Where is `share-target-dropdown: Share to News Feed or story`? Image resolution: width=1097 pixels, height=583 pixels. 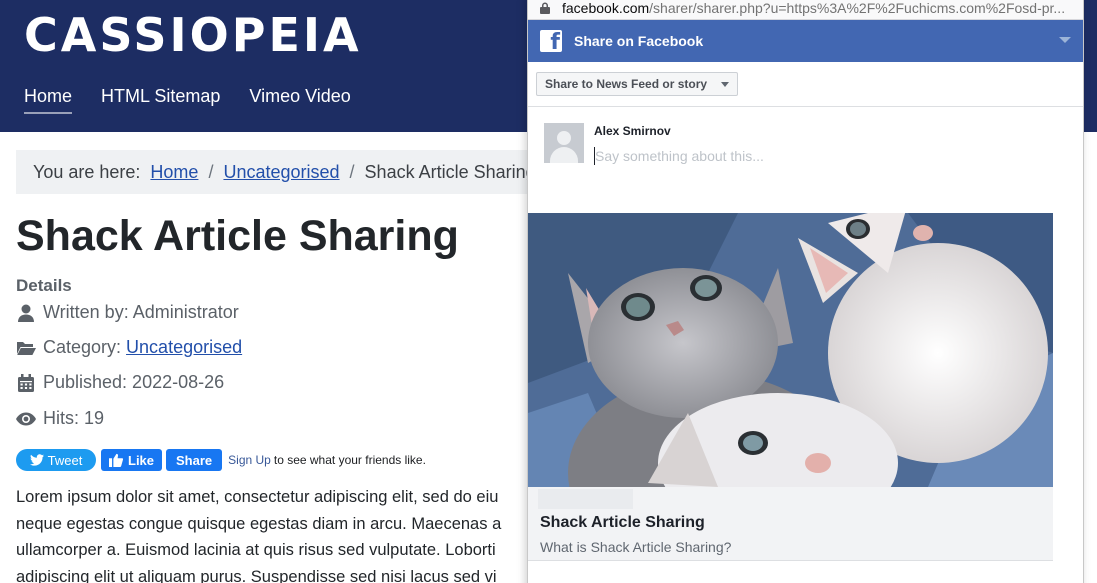
share-target-dropdown: Share to News Feed or story is located at coordinates (637, 84).